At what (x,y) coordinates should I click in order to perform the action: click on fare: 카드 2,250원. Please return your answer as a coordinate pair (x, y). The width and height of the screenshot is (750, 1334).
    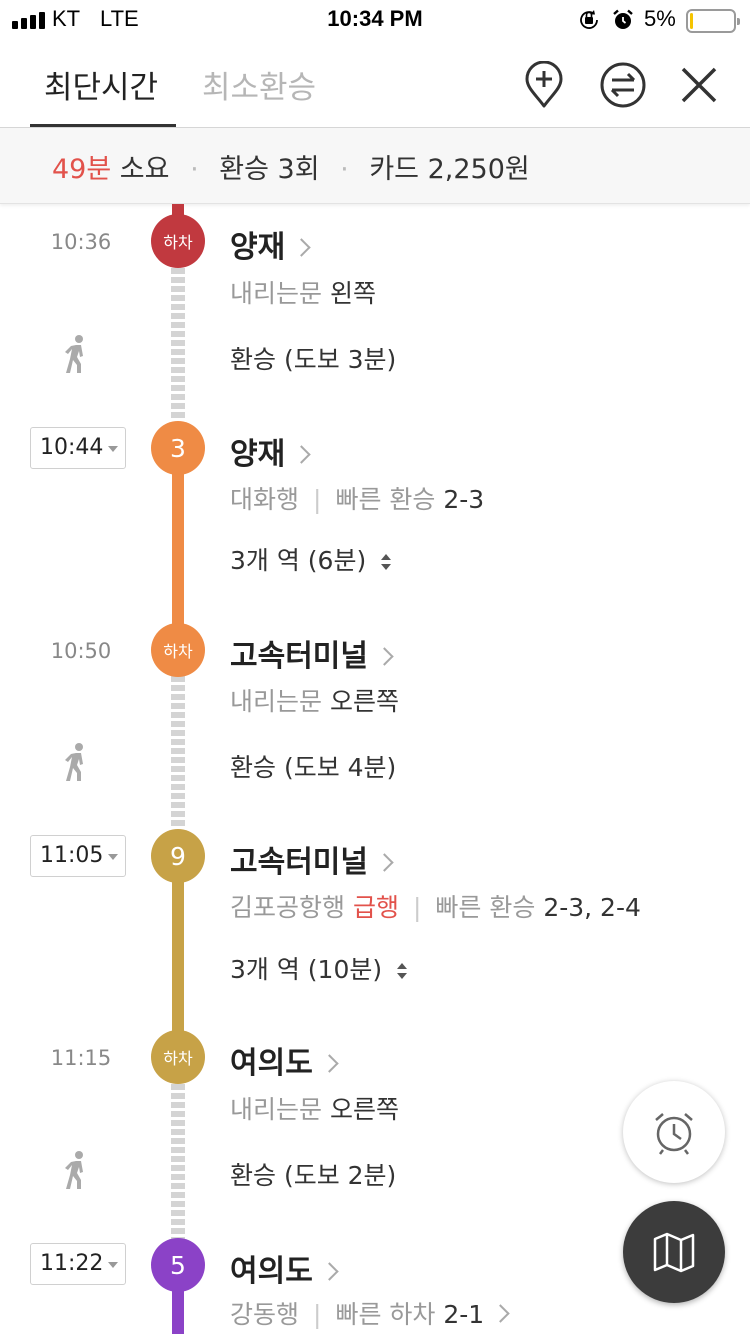
    Looking at the image, I should click on (449, 169).